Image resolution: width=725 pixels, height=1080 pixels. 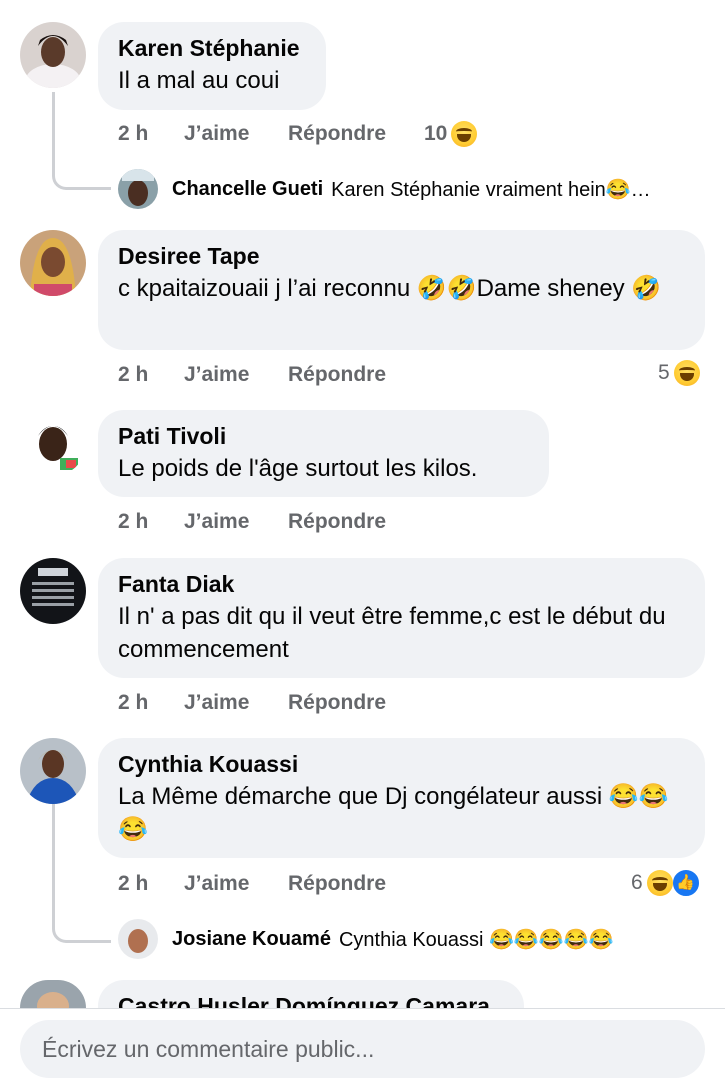 What do you see at coordinates (53, 55) in the screenshot?
I see `avatar-karen-stephanie` at bounding box center [53, 55].